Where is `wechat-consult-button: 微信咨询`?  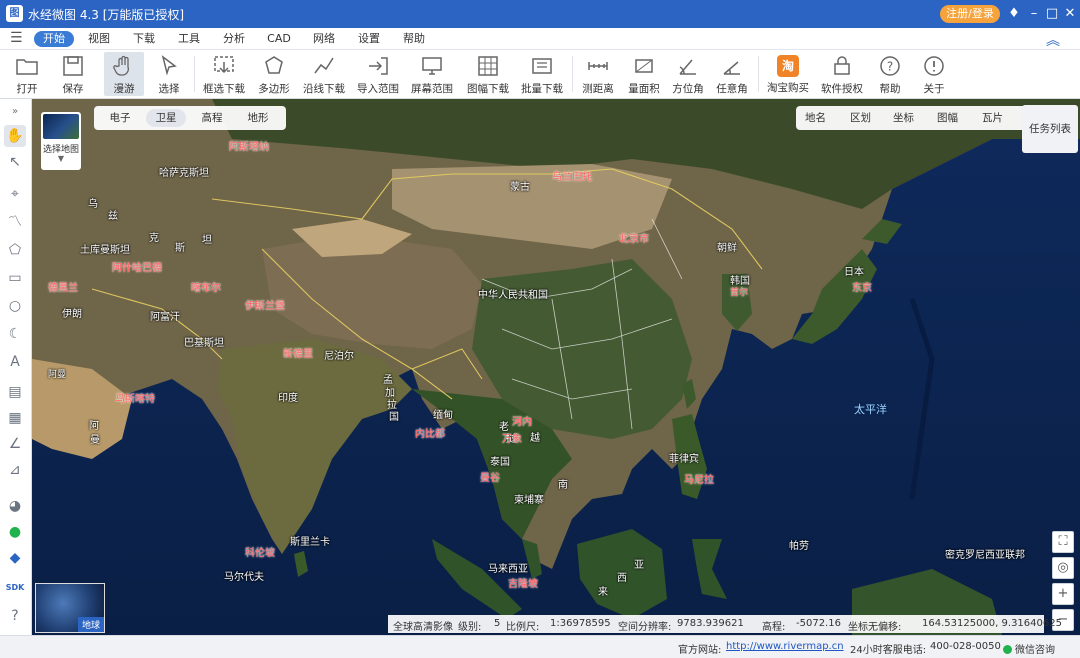
wechat-consult-button: 微信咨询 is located at coordinates (1029, 648).